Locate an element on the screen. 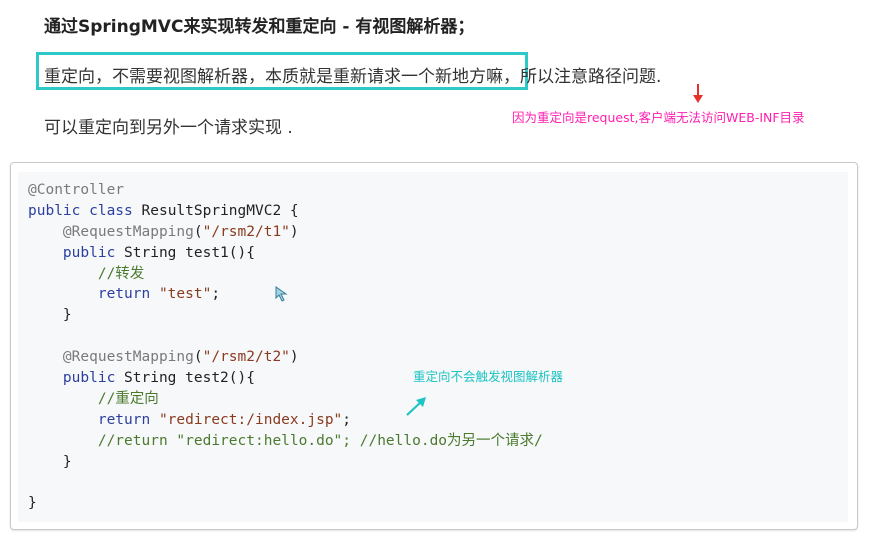 Image resolution: width=872 pixels, height=544 pixels. code-line: public class ResultSpringMVC2 { is located at coordinates (285, 211).